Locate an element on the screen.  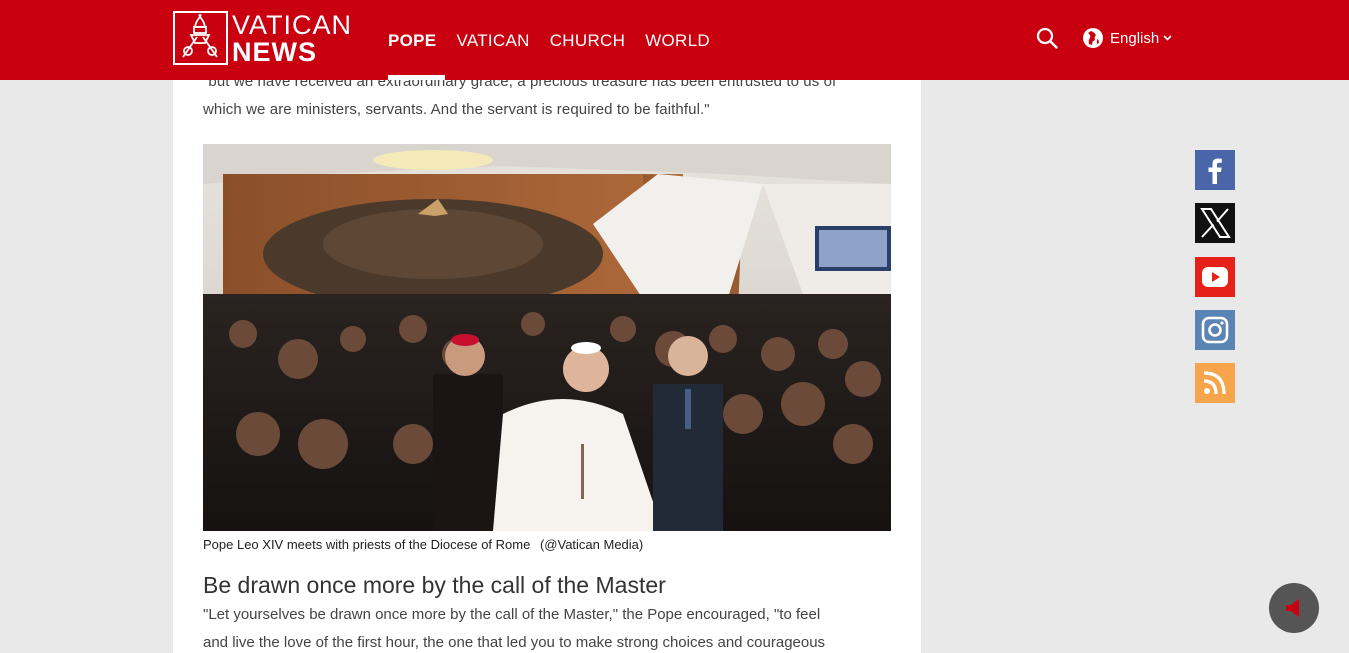
language-selector: English is located at coordinates (1127, 38).